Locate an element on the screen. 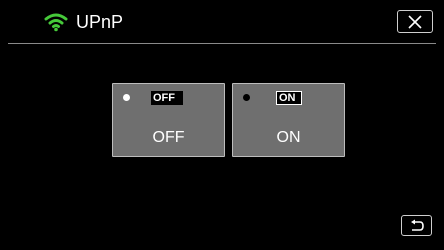 This screenshot has width=444, height=250. wifi-icon is located at coordinates (56, 22).